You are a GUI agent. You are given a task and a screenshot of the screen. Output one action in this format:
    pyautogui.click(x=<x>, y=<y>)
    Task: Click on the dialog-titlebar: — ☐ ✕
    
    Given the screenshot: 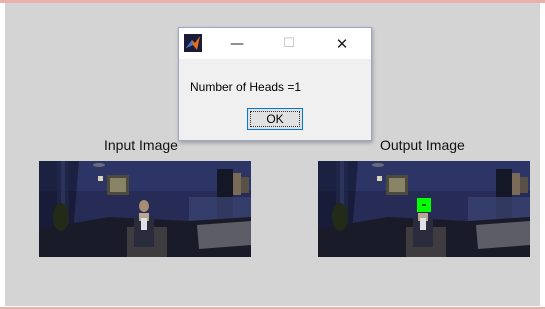 What is the action you would take?
    pyautogui.click(x=275, y=43)
    